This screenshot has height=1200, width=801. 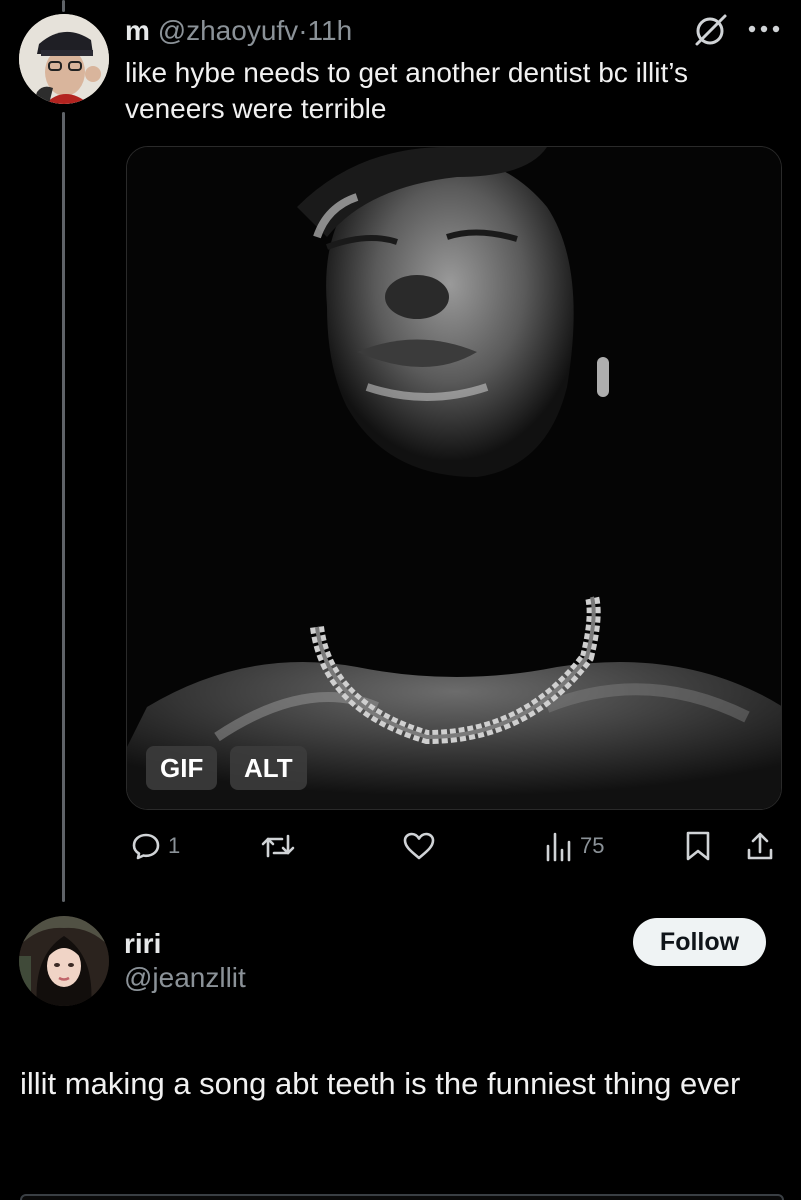 I want to click on gif-badge: GIF, so click(x=182, y=768).